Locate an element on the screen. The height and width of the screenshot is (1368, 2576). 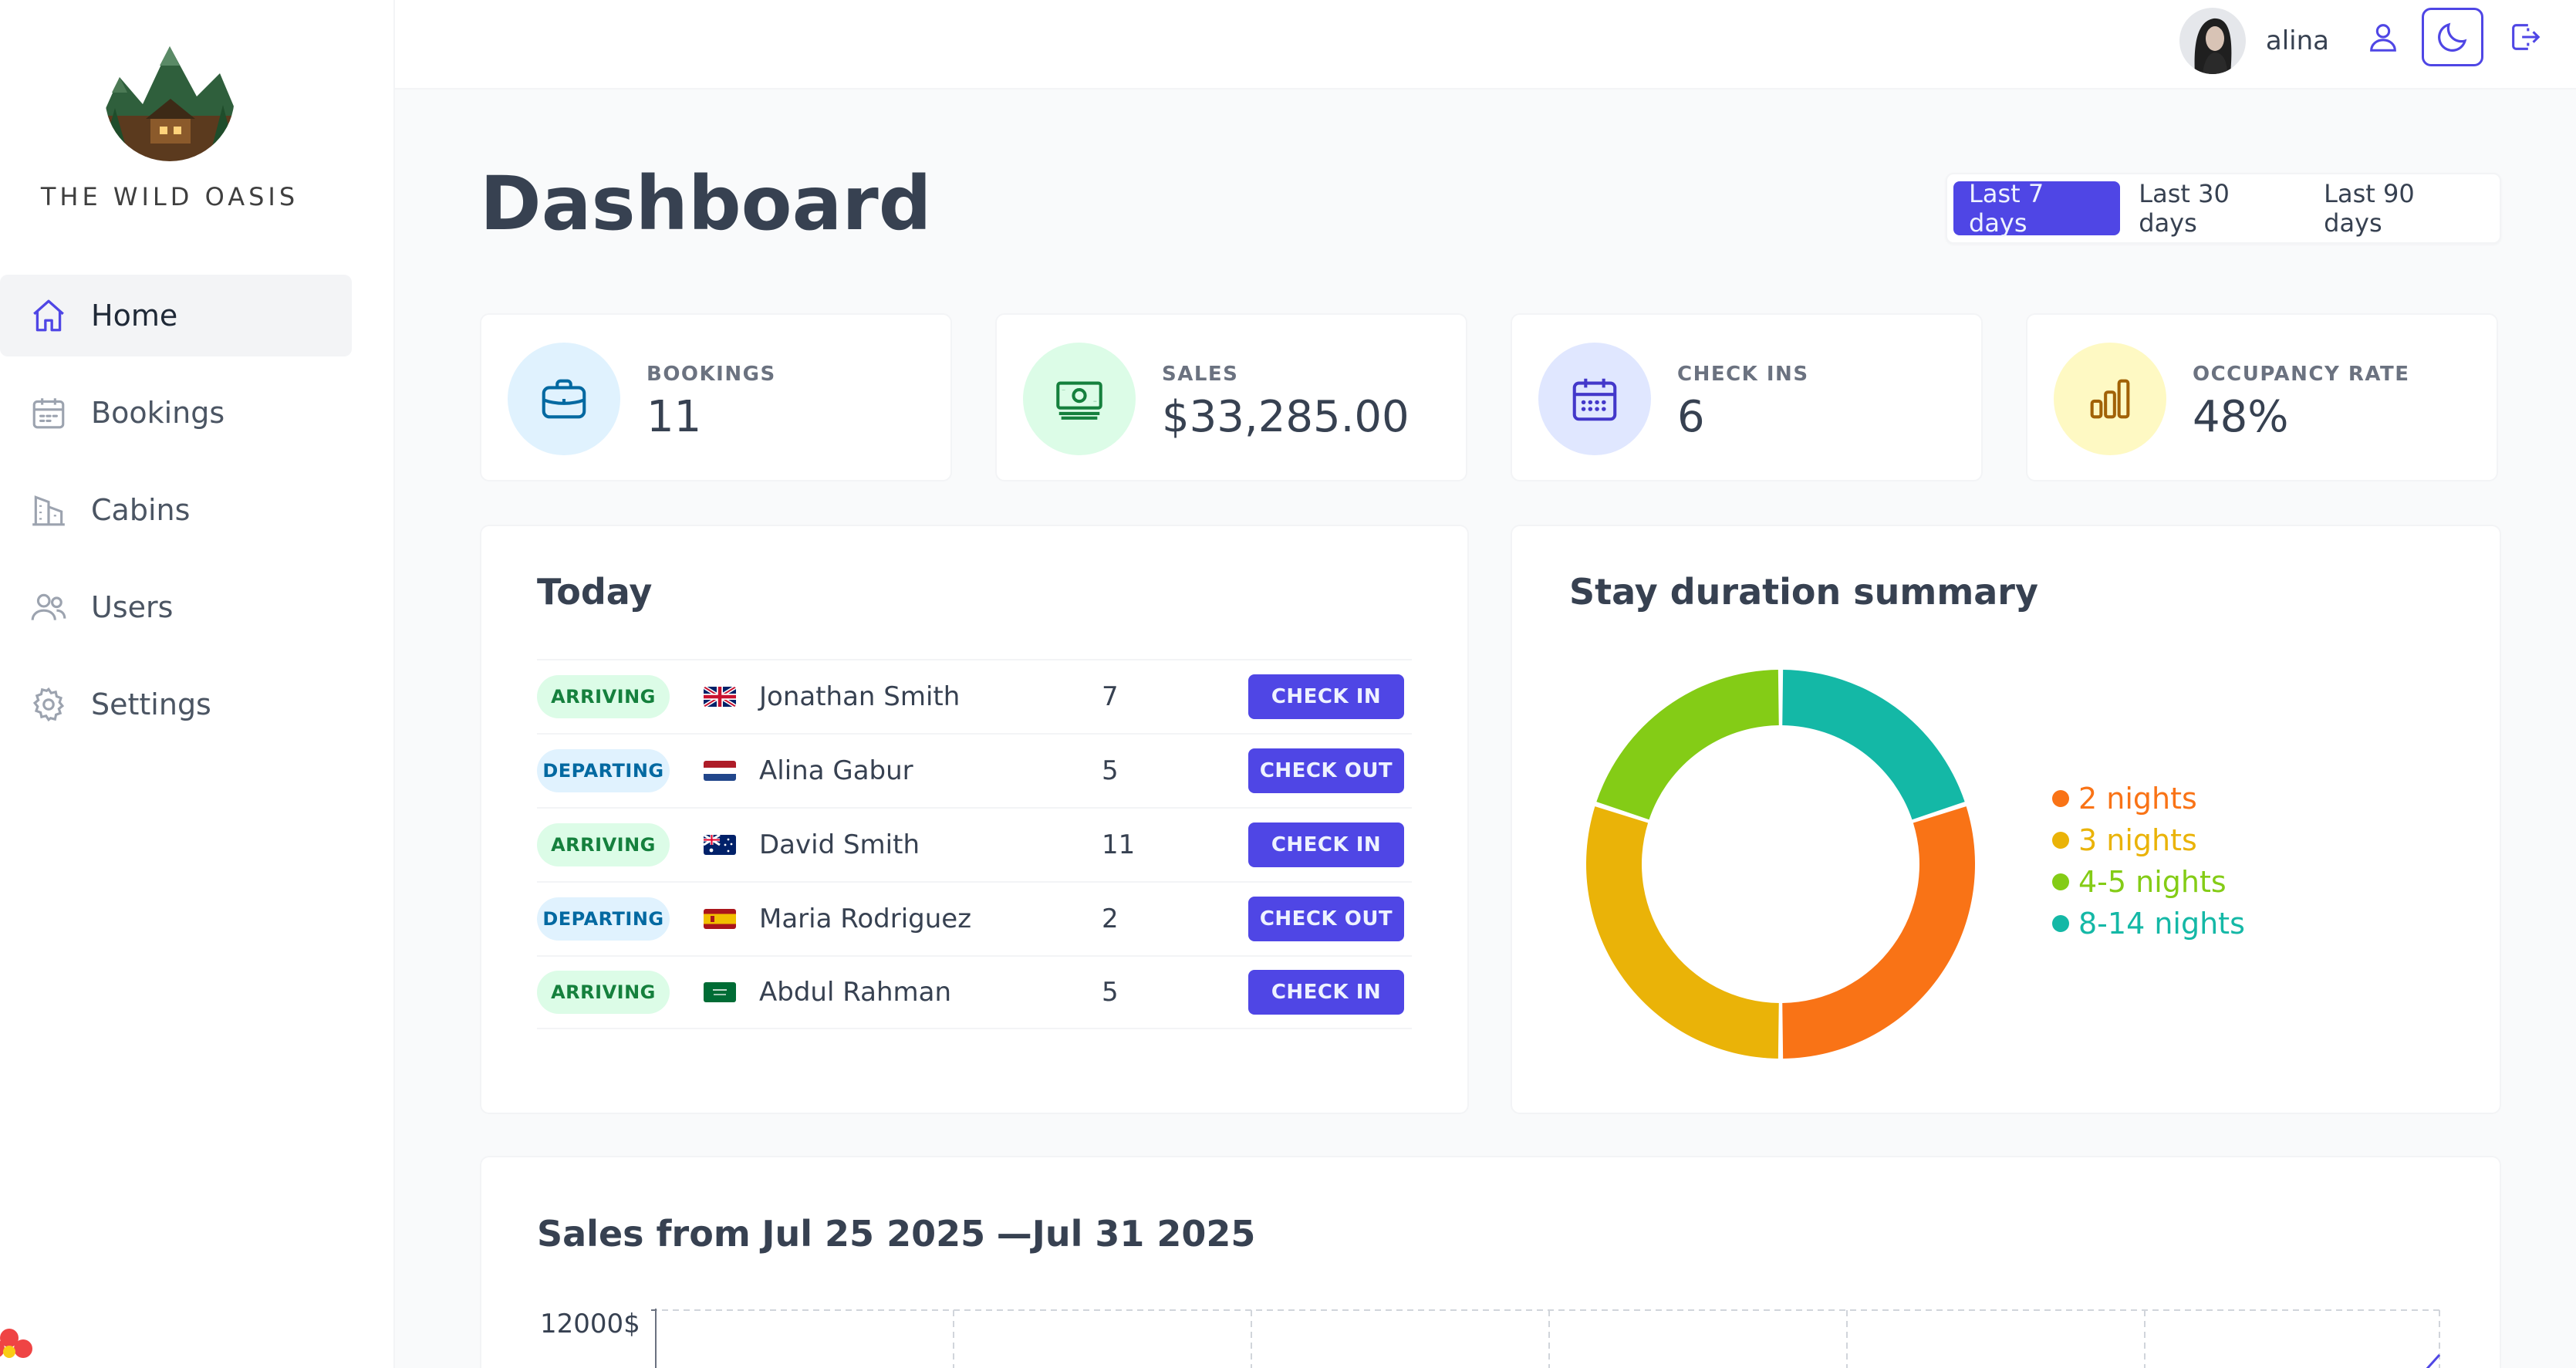
sales-title: Sales from Jul 25 2025 —Jul 31 2025 is located at coordinates (896, 1234).